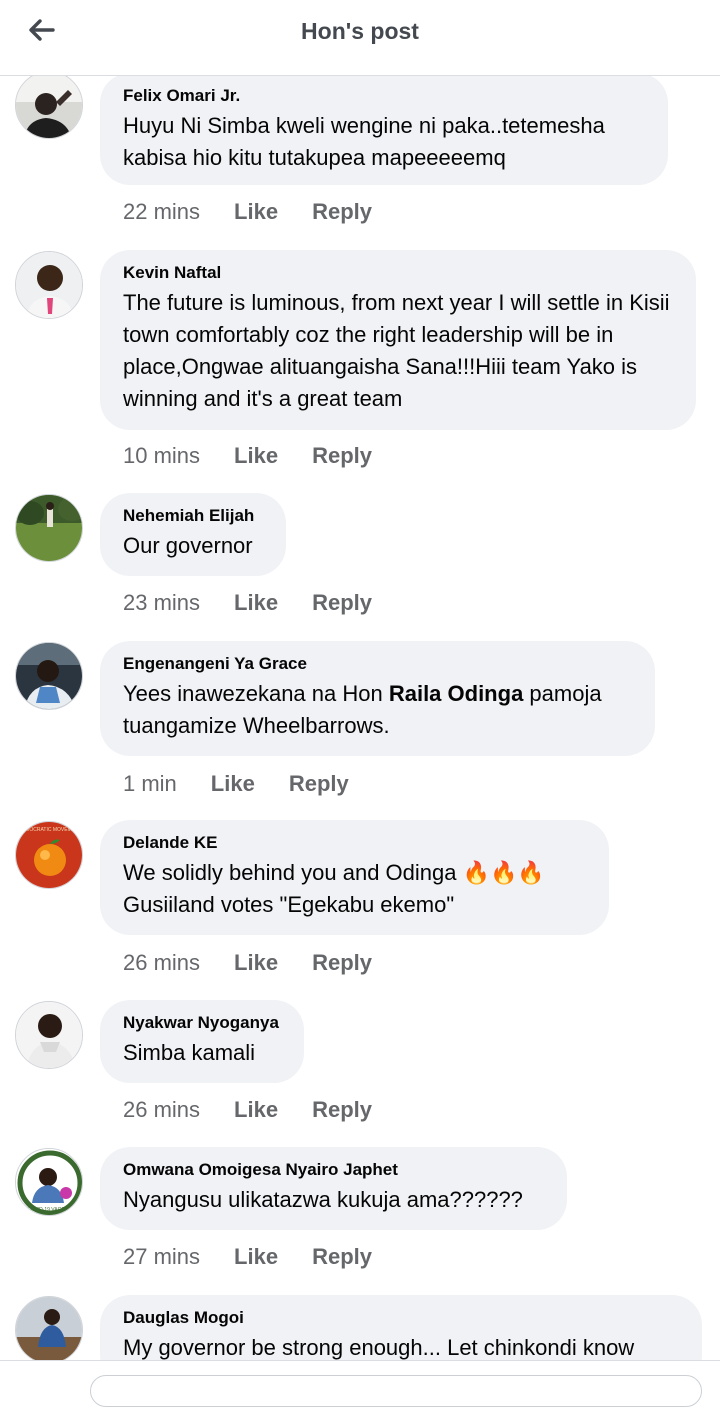 The width and height of the screenshot is (720, 1407). Describe the element at coordinates (188, 545) in the screenshot. I see `comment-text: Our governor` at that location.